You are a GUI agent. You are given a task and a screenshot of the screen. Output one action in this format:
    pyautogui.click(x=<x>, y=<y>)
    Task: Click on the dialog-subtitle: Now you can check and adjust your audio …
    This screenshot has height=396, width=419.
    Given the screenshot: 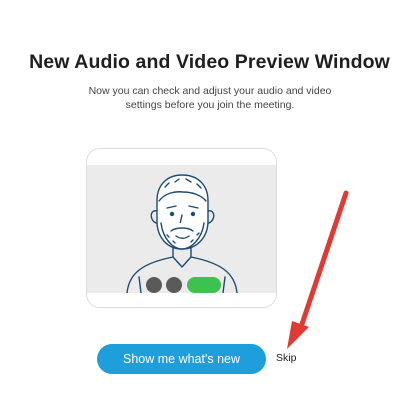 What is the action you would take?
    pyautogui.click(x=210, y=98)
    